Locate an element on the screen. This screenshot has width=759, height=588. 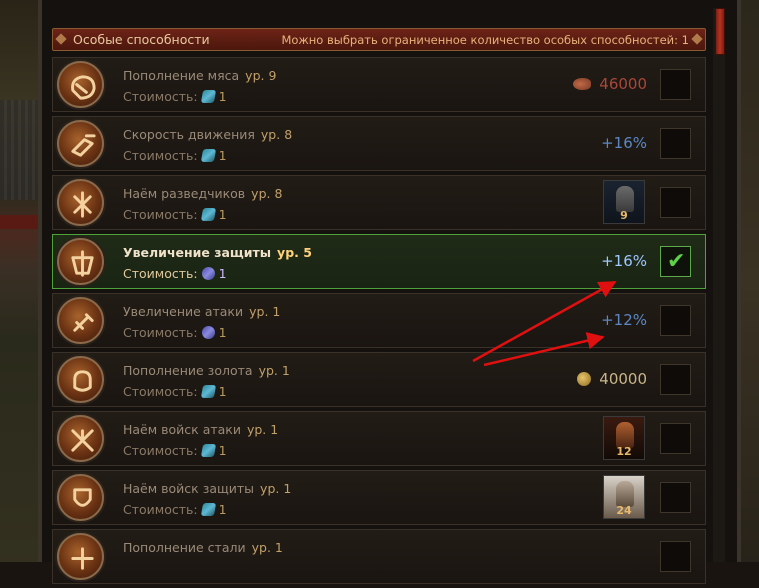
ability-name: Наём войск защиты ур. 1 is located at coordinates (207, 488).